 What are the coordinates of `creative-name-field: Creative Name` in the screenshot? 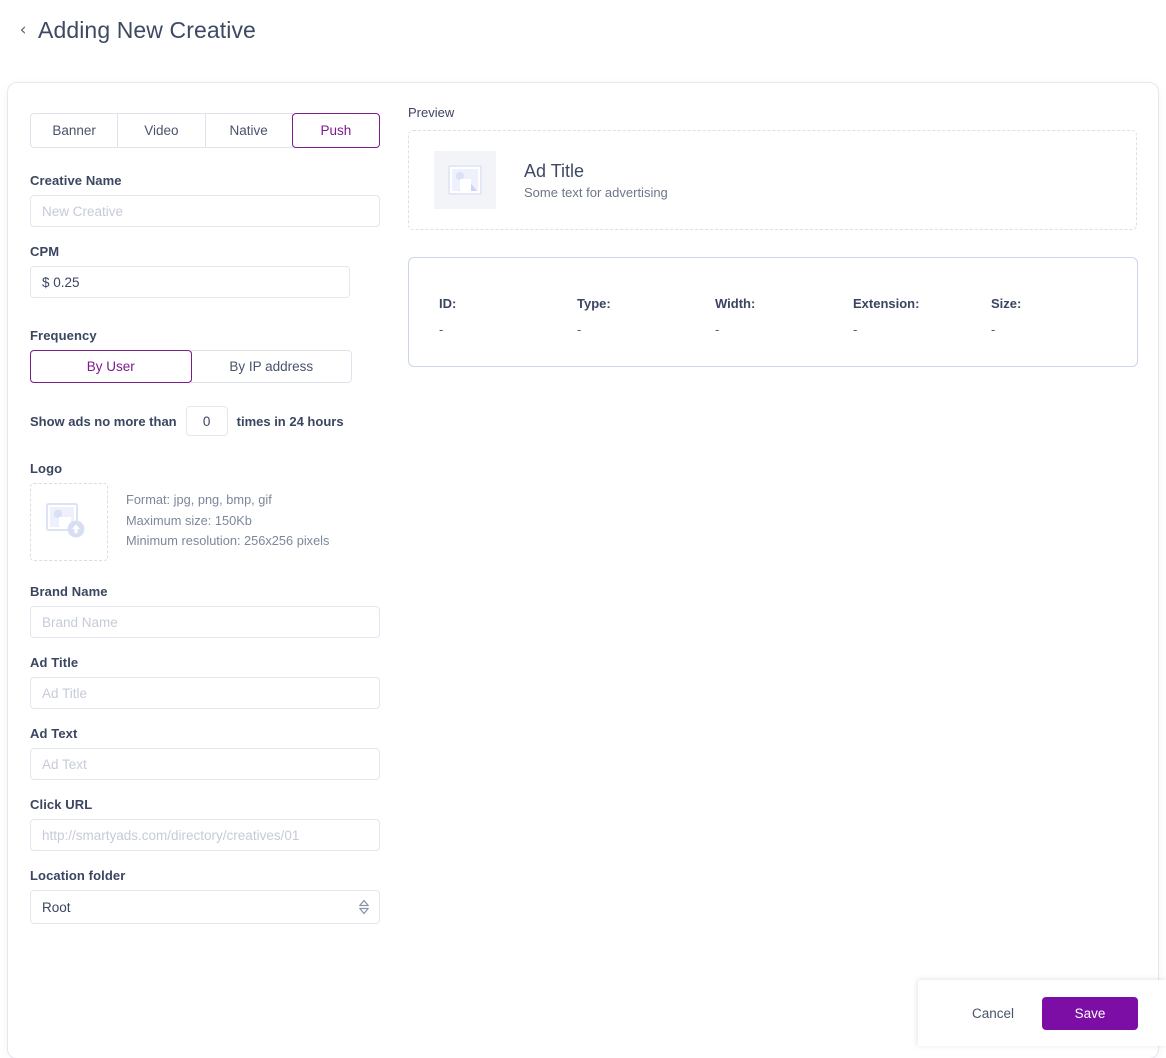 It's located at (210, 200).